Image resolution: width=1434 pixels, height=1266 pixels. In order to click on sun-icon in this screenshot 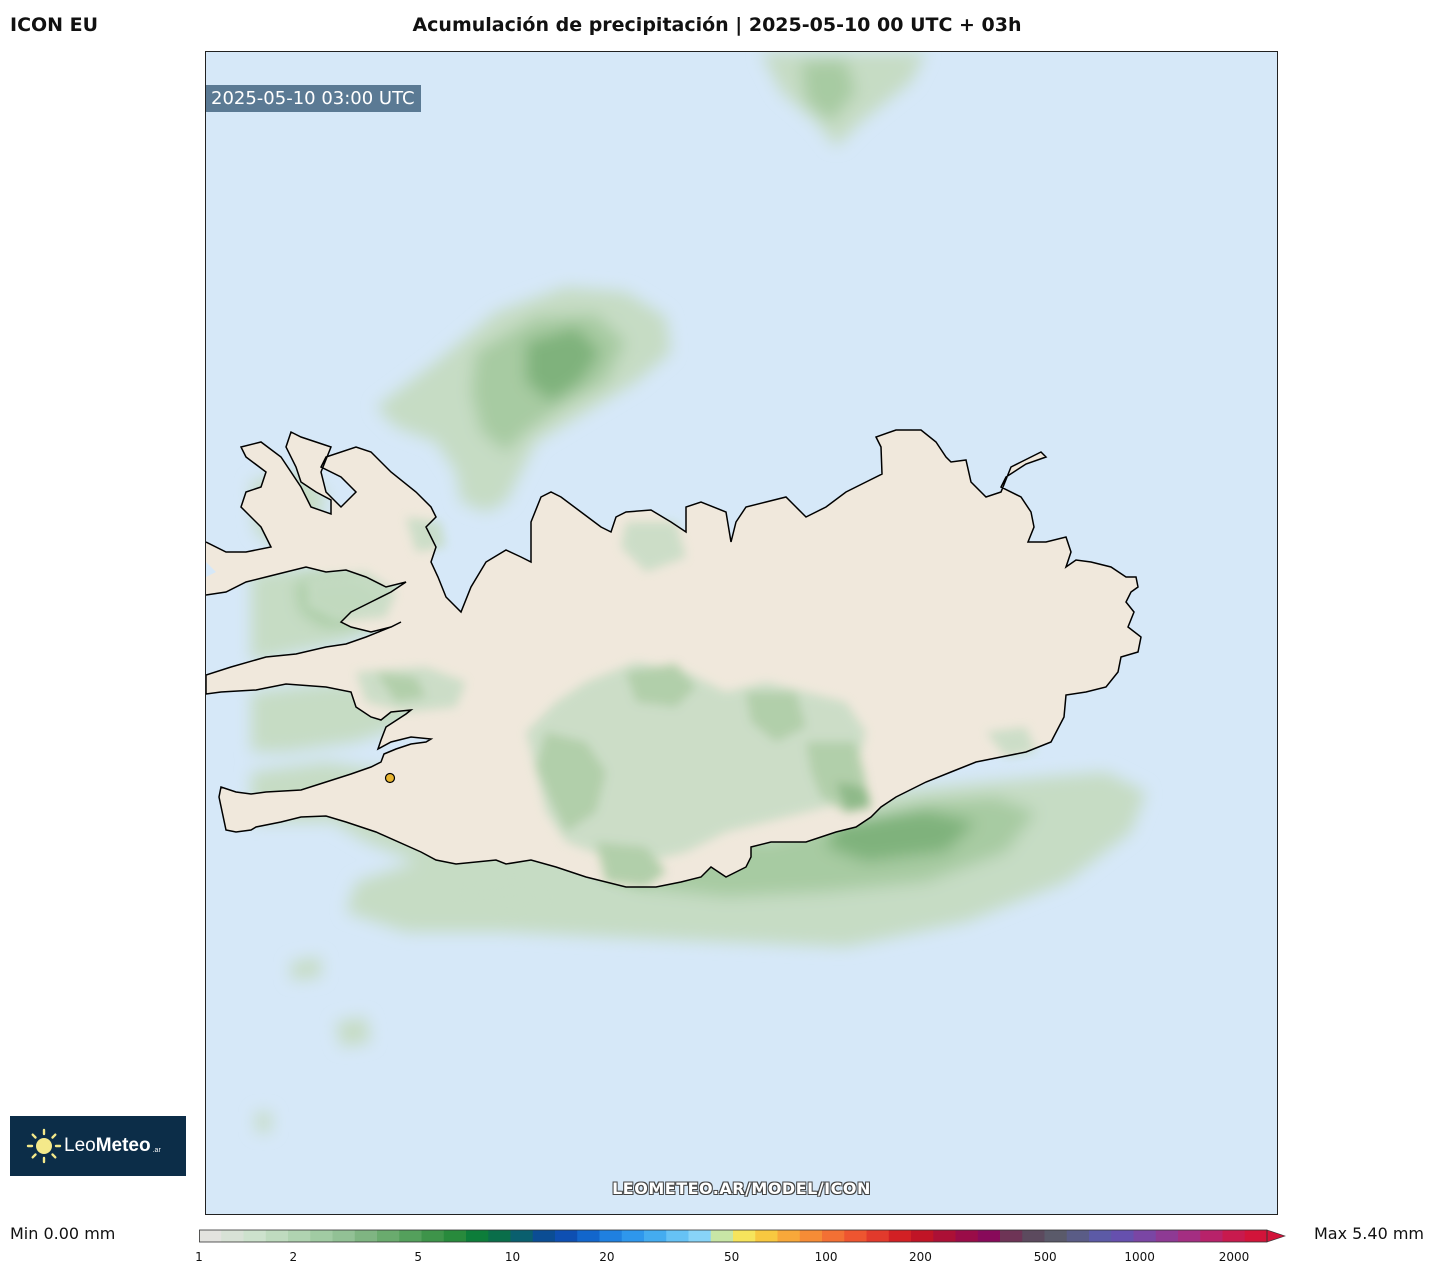, I will do `click(44, 1146)`.